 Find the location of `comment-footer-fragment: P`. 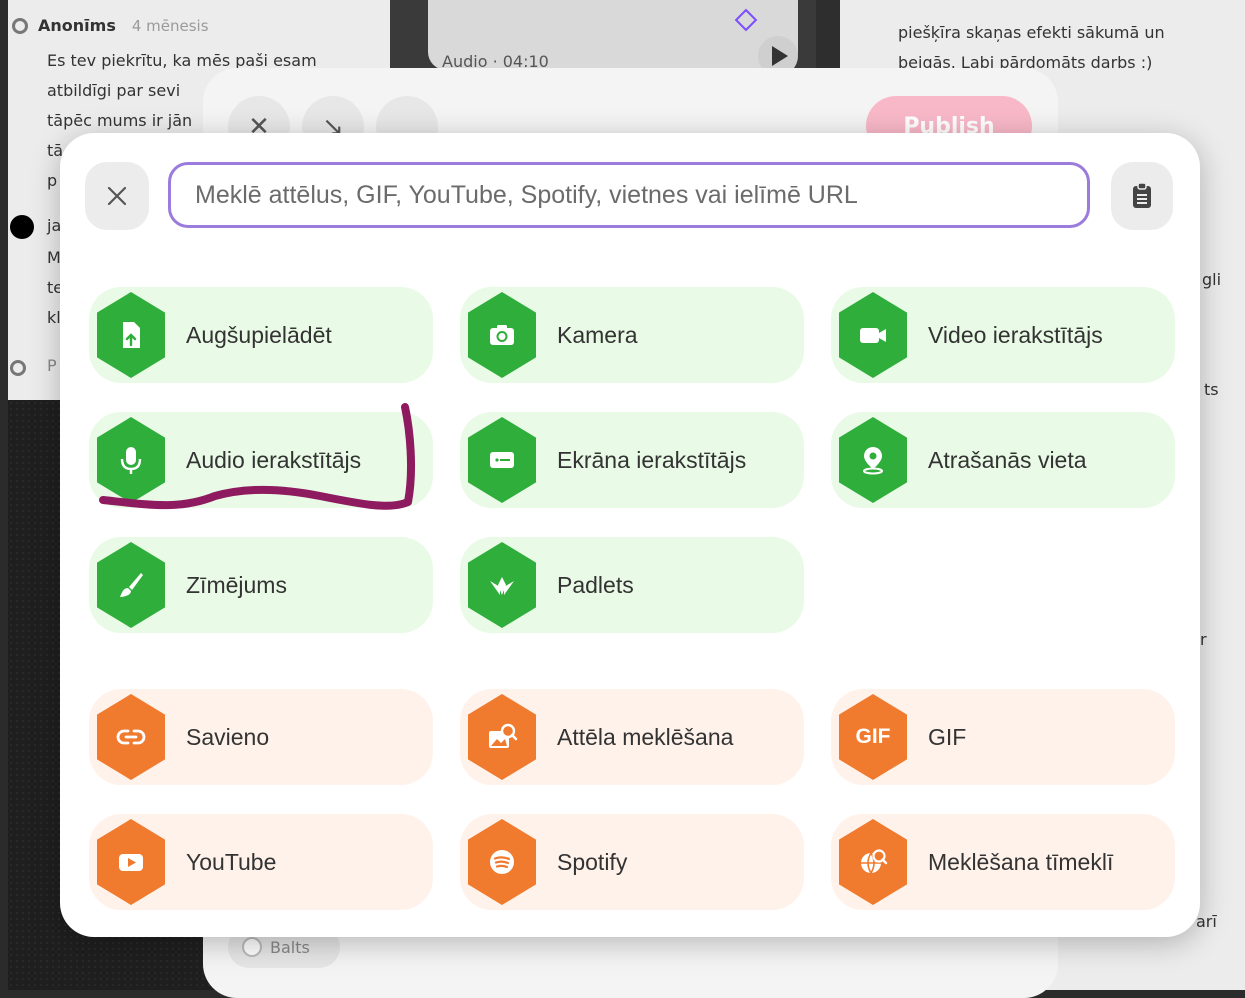

comment-footer-fragment: P is located at coordinates (52, 365).